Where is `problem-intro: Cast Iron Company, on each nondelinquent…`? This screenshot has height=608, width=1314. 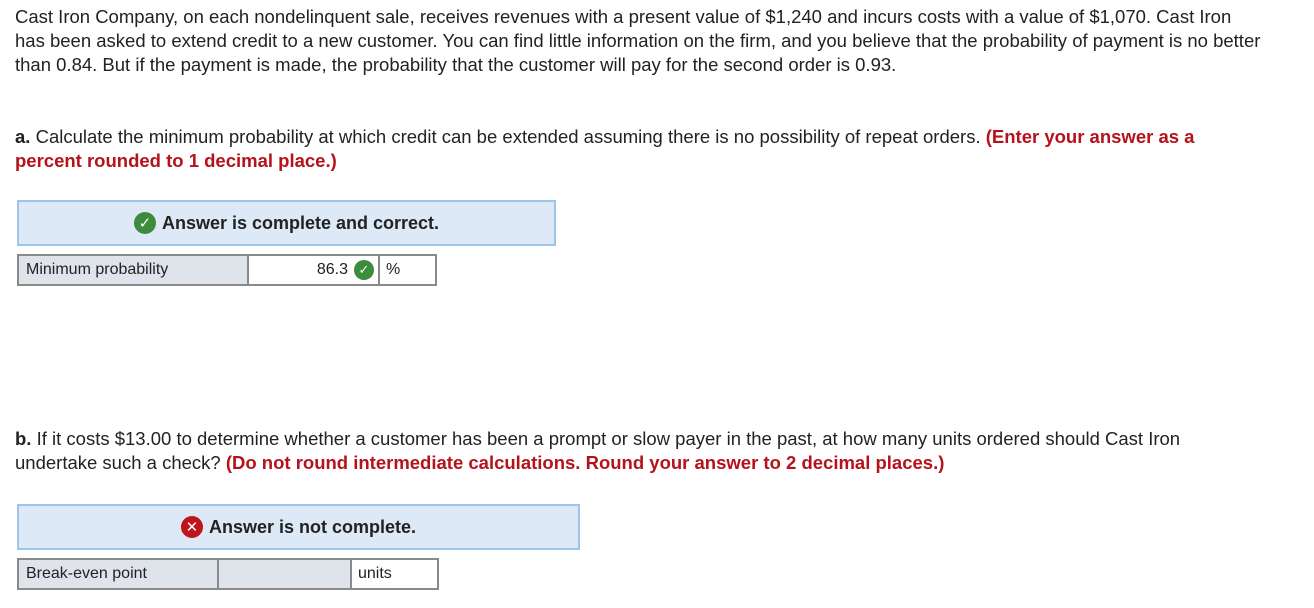 problem-intro: Cast Iron Company, on each nondelinquent… is located at coordinates (638, 40).